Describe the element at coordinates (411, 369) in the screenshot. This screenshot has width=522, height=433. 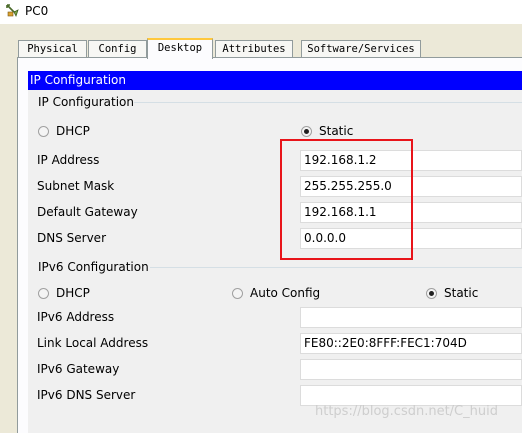
I see `ipv6-gateway-field` at that location.